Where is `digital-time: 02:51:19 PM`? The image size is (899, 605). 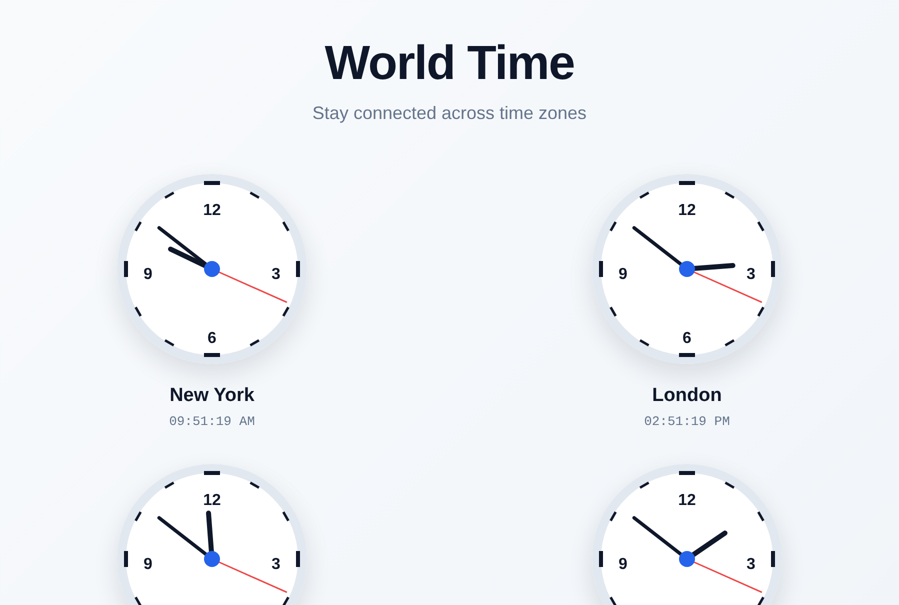
digital-time: 02:51:19 PM is located at coordinates (687, 422).